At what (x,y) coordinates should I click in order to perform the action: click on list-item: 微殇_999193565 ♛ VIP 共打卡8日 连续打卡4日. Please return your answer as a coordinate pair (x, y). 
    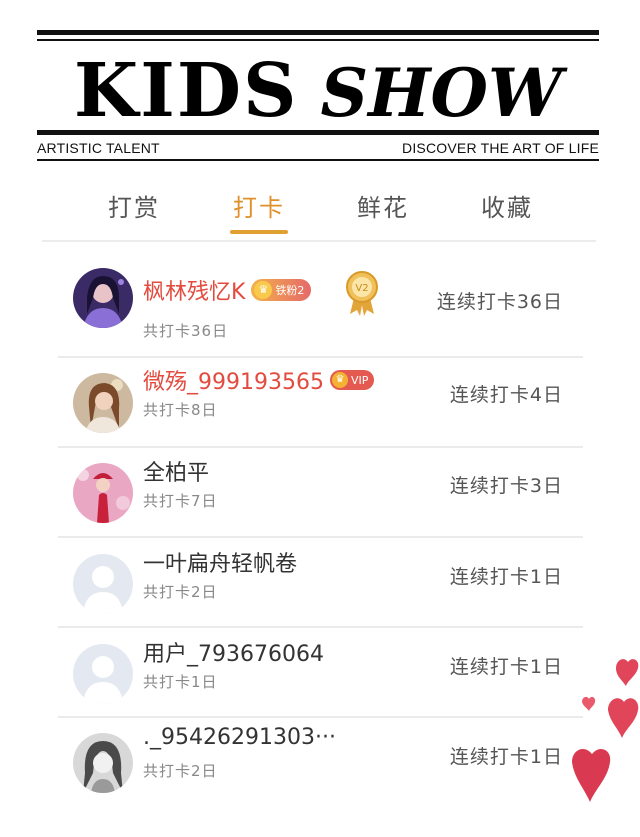
    Looking at the image, I should click on (320, 403).